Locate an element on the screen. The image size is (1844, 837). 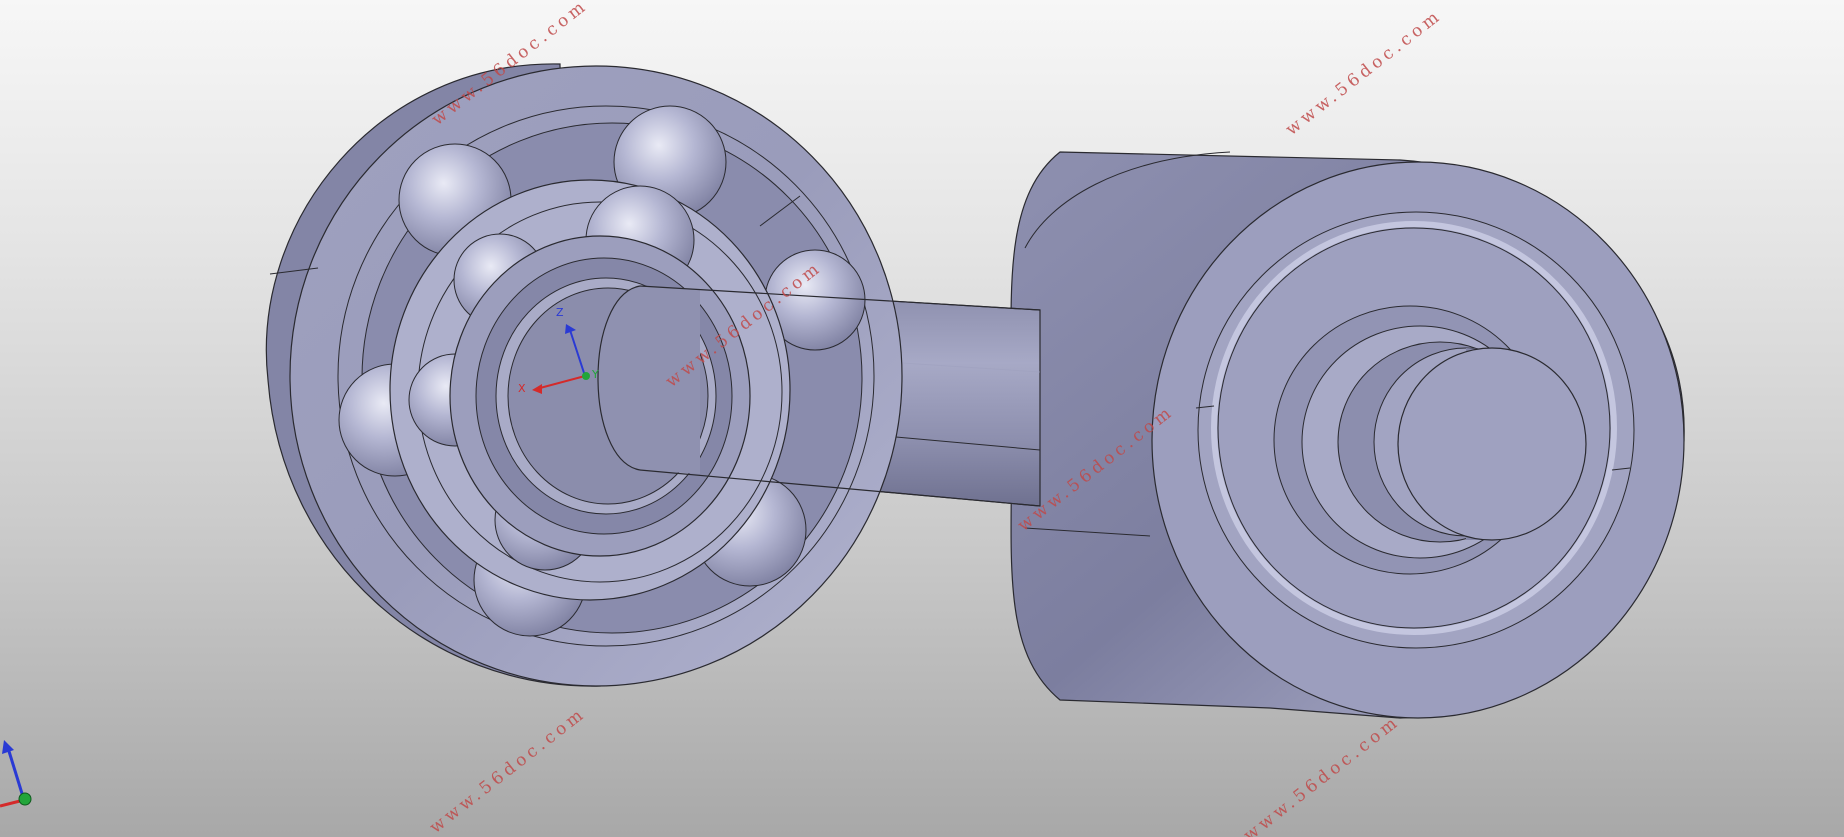
part-triad-z-label: Z is located at coordinates (560, 312).